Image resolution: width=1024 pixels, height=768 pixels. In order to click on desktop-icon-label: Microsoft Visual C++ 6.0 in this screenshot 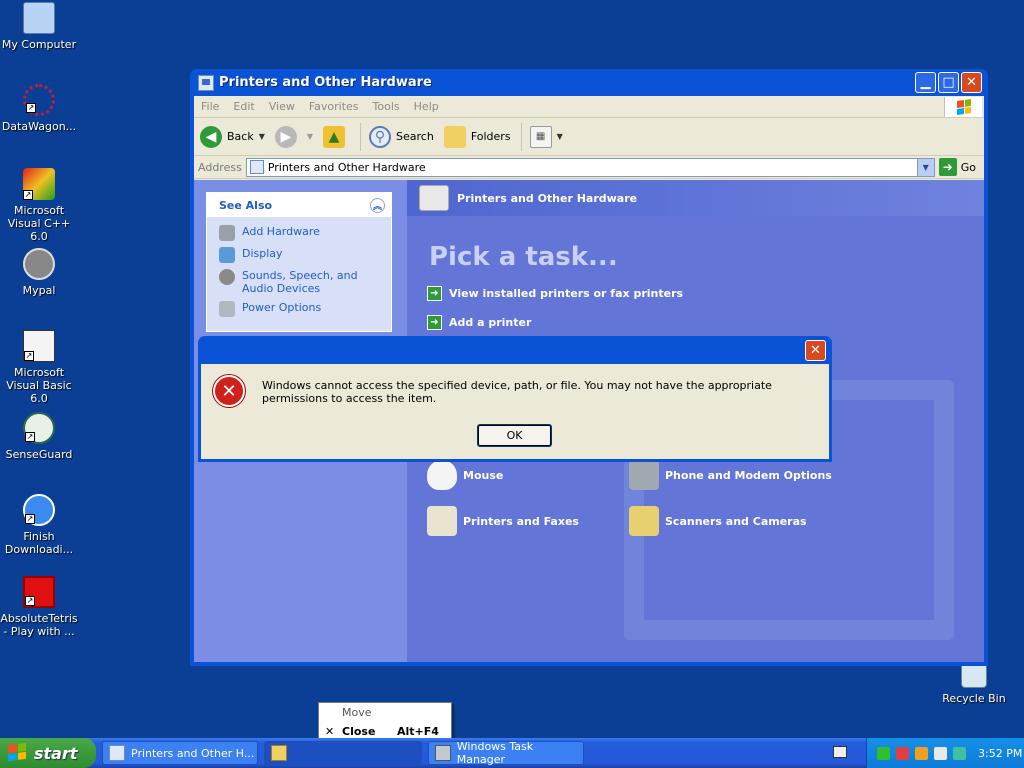, I will do `click(39, 223)`.